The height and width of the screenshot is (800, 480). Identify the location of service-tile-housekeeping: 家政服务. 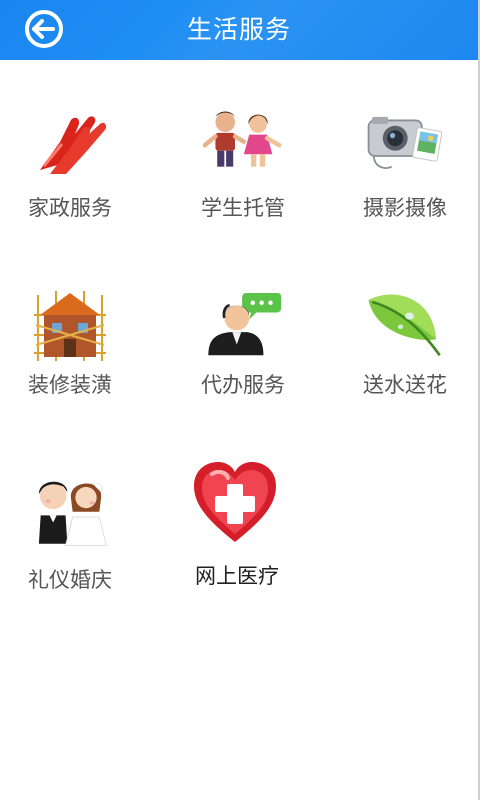
(72, 175).